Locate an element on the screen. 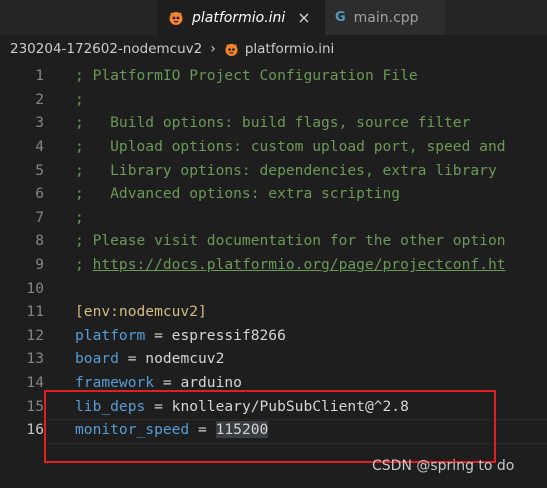 The height and width of the screenshot is (488, 547). code-text: ; Advanced options: extra scripting is located at coordinates (238, 194).